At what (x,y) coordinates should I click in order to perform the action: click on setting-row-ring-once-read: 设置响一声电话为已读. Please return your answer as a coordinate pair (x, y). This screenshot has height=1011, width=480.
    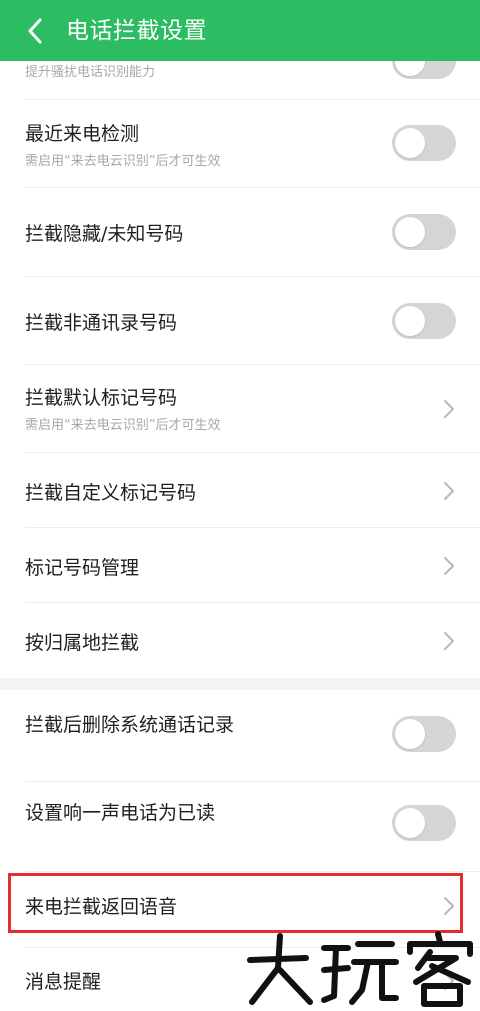
    Looking at the image, I should click on (240, 827).